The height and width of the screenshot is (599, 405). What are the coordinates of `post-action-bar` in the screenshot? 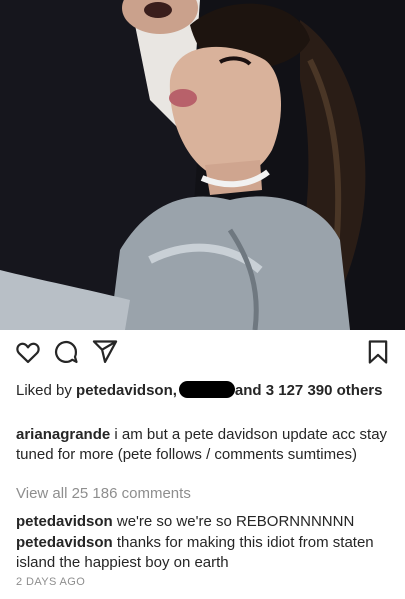 It's located at (202, 355).